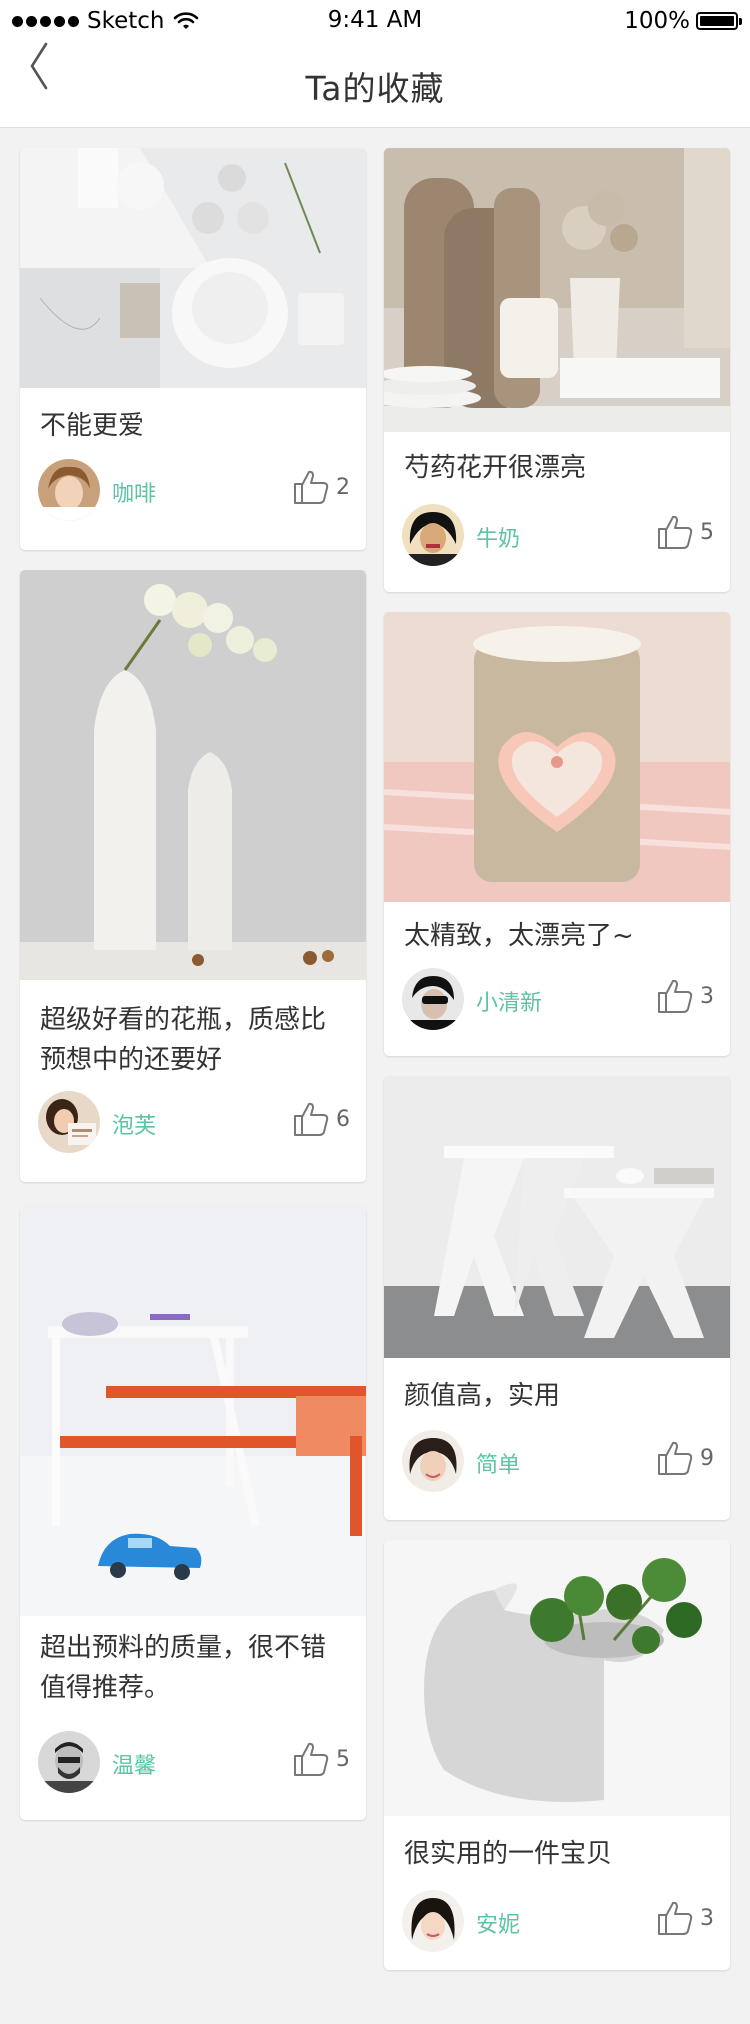 The width and height of the screenshot is (750, 2024). Describe the element at coordinates (183, 1668) in the screenshot. I see `card-description: 超出预料的质量，很不错值得推荐。` at that location.